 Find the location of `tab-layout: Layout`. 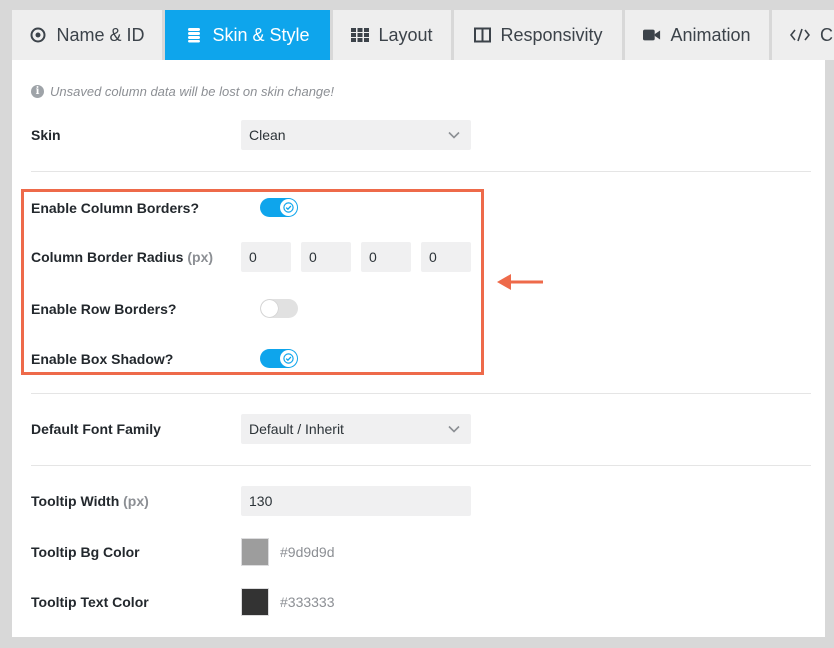

tab-layout: Layout is located at coordinates (392, 35).